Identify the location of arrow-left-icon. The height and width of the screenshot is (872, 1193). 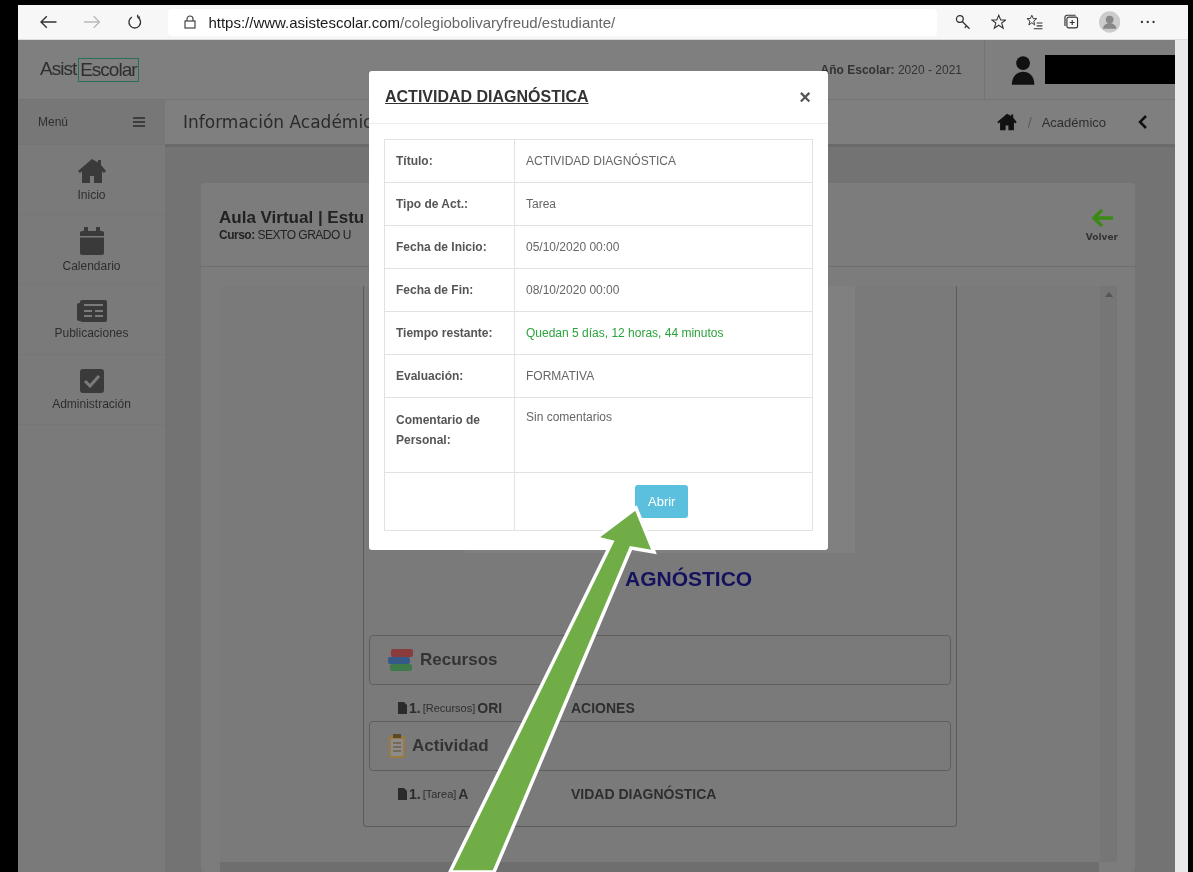
(1101, 217).